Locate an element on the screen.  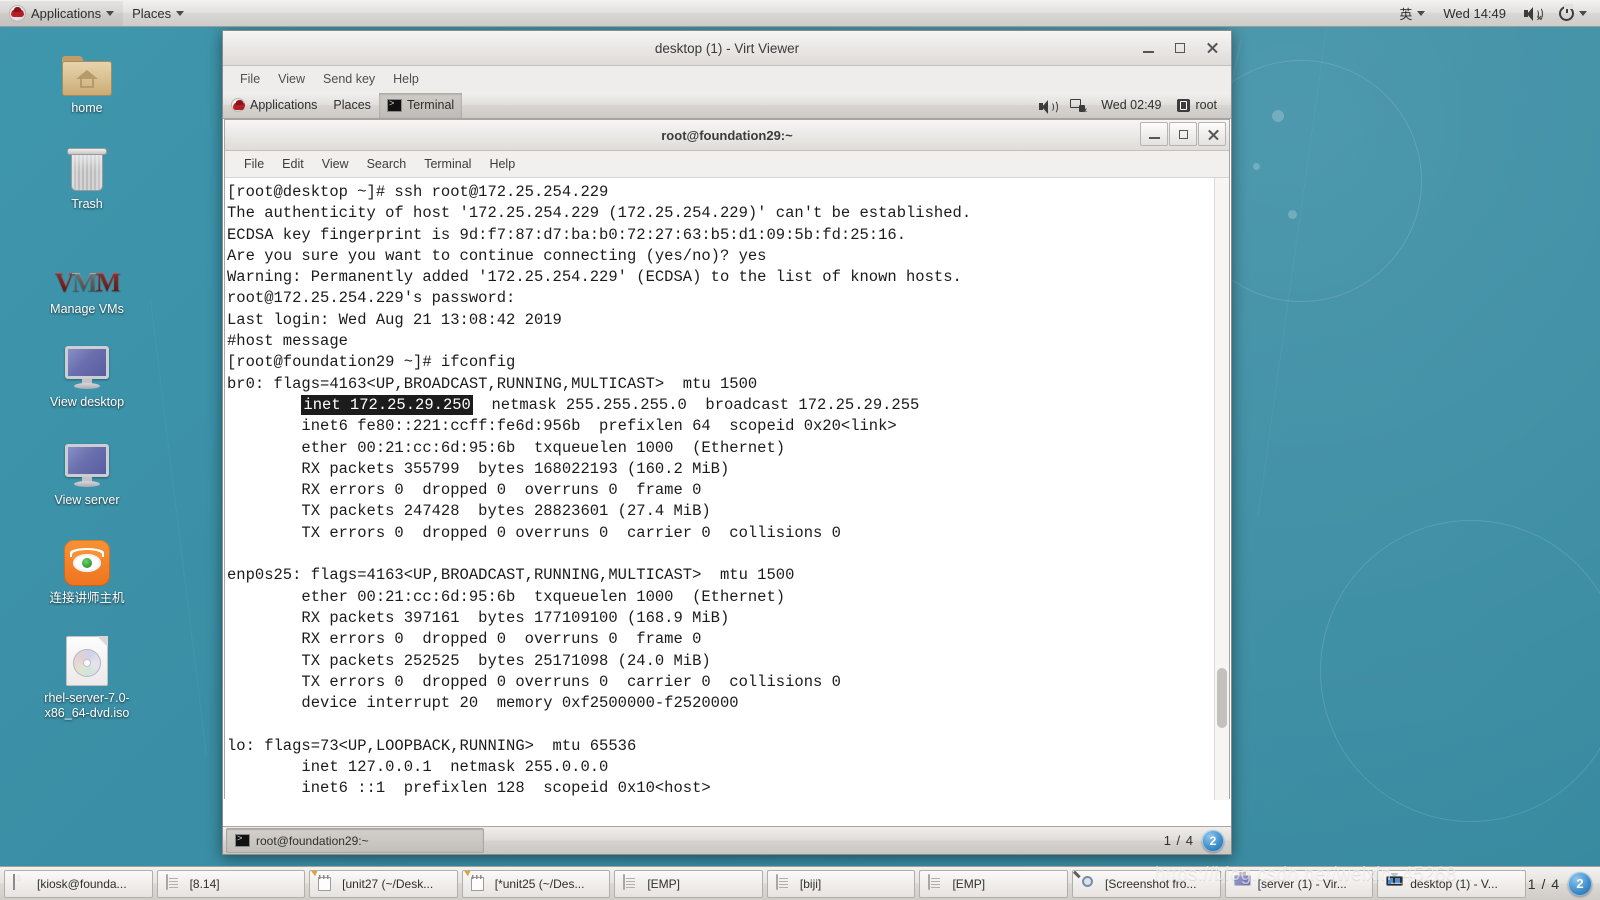
home-folder-icon is located at coordinates (87, 70).